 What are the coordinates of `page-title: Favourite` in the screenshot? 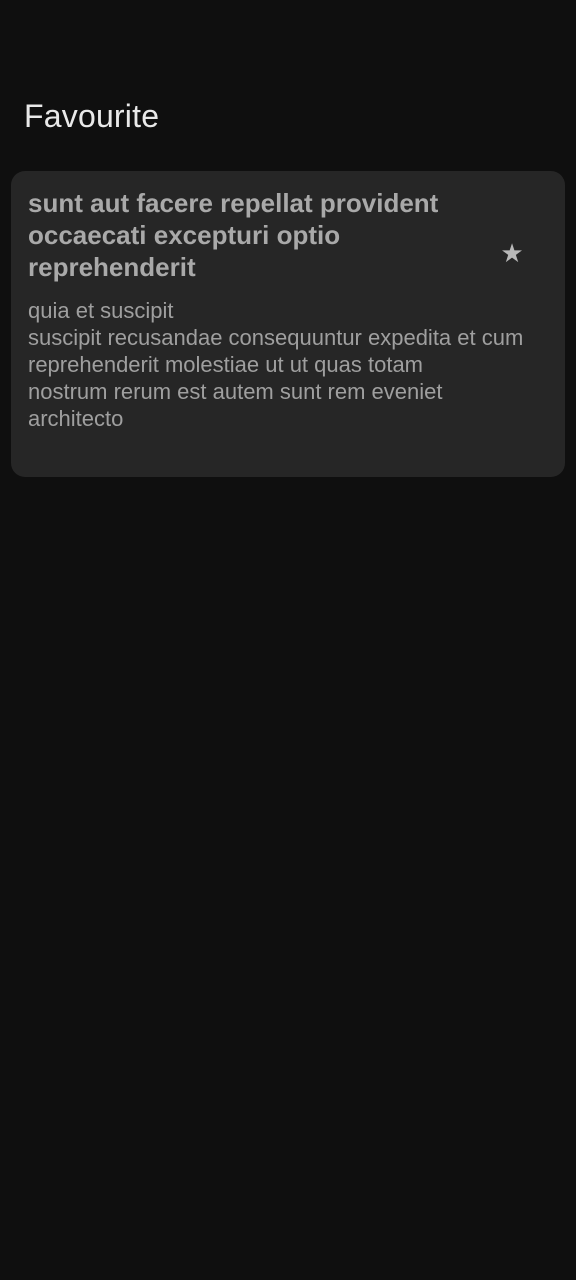 It's located at (92, 116).